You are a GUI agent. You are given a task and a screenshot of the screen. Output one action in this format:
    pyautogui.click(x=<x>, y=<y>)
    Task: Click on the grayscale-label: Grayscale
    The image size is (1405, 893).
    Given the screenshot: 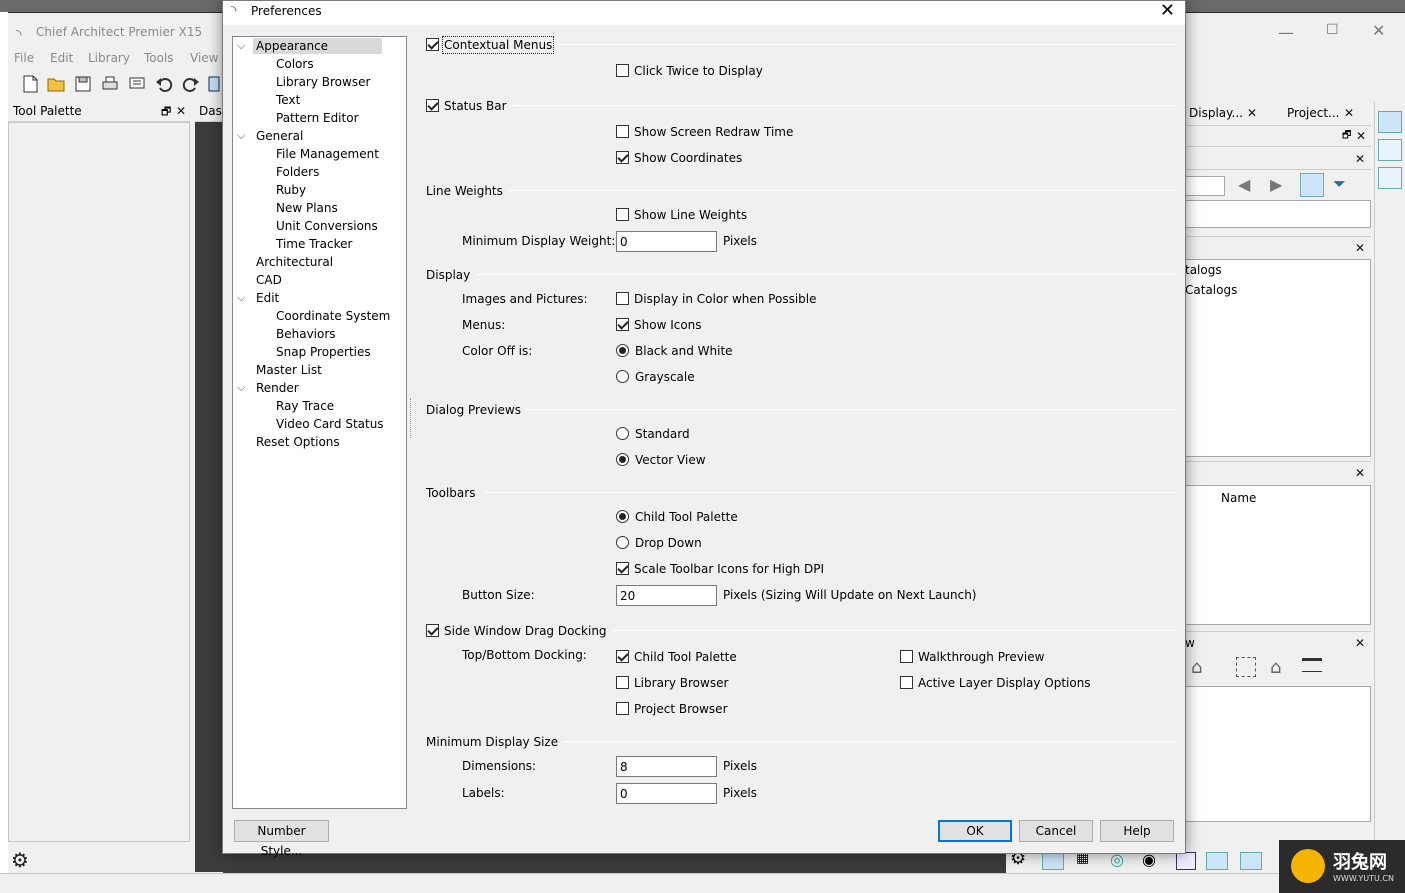 What is the action you would take?
    pyautogui.click(x=665, y=377)
    